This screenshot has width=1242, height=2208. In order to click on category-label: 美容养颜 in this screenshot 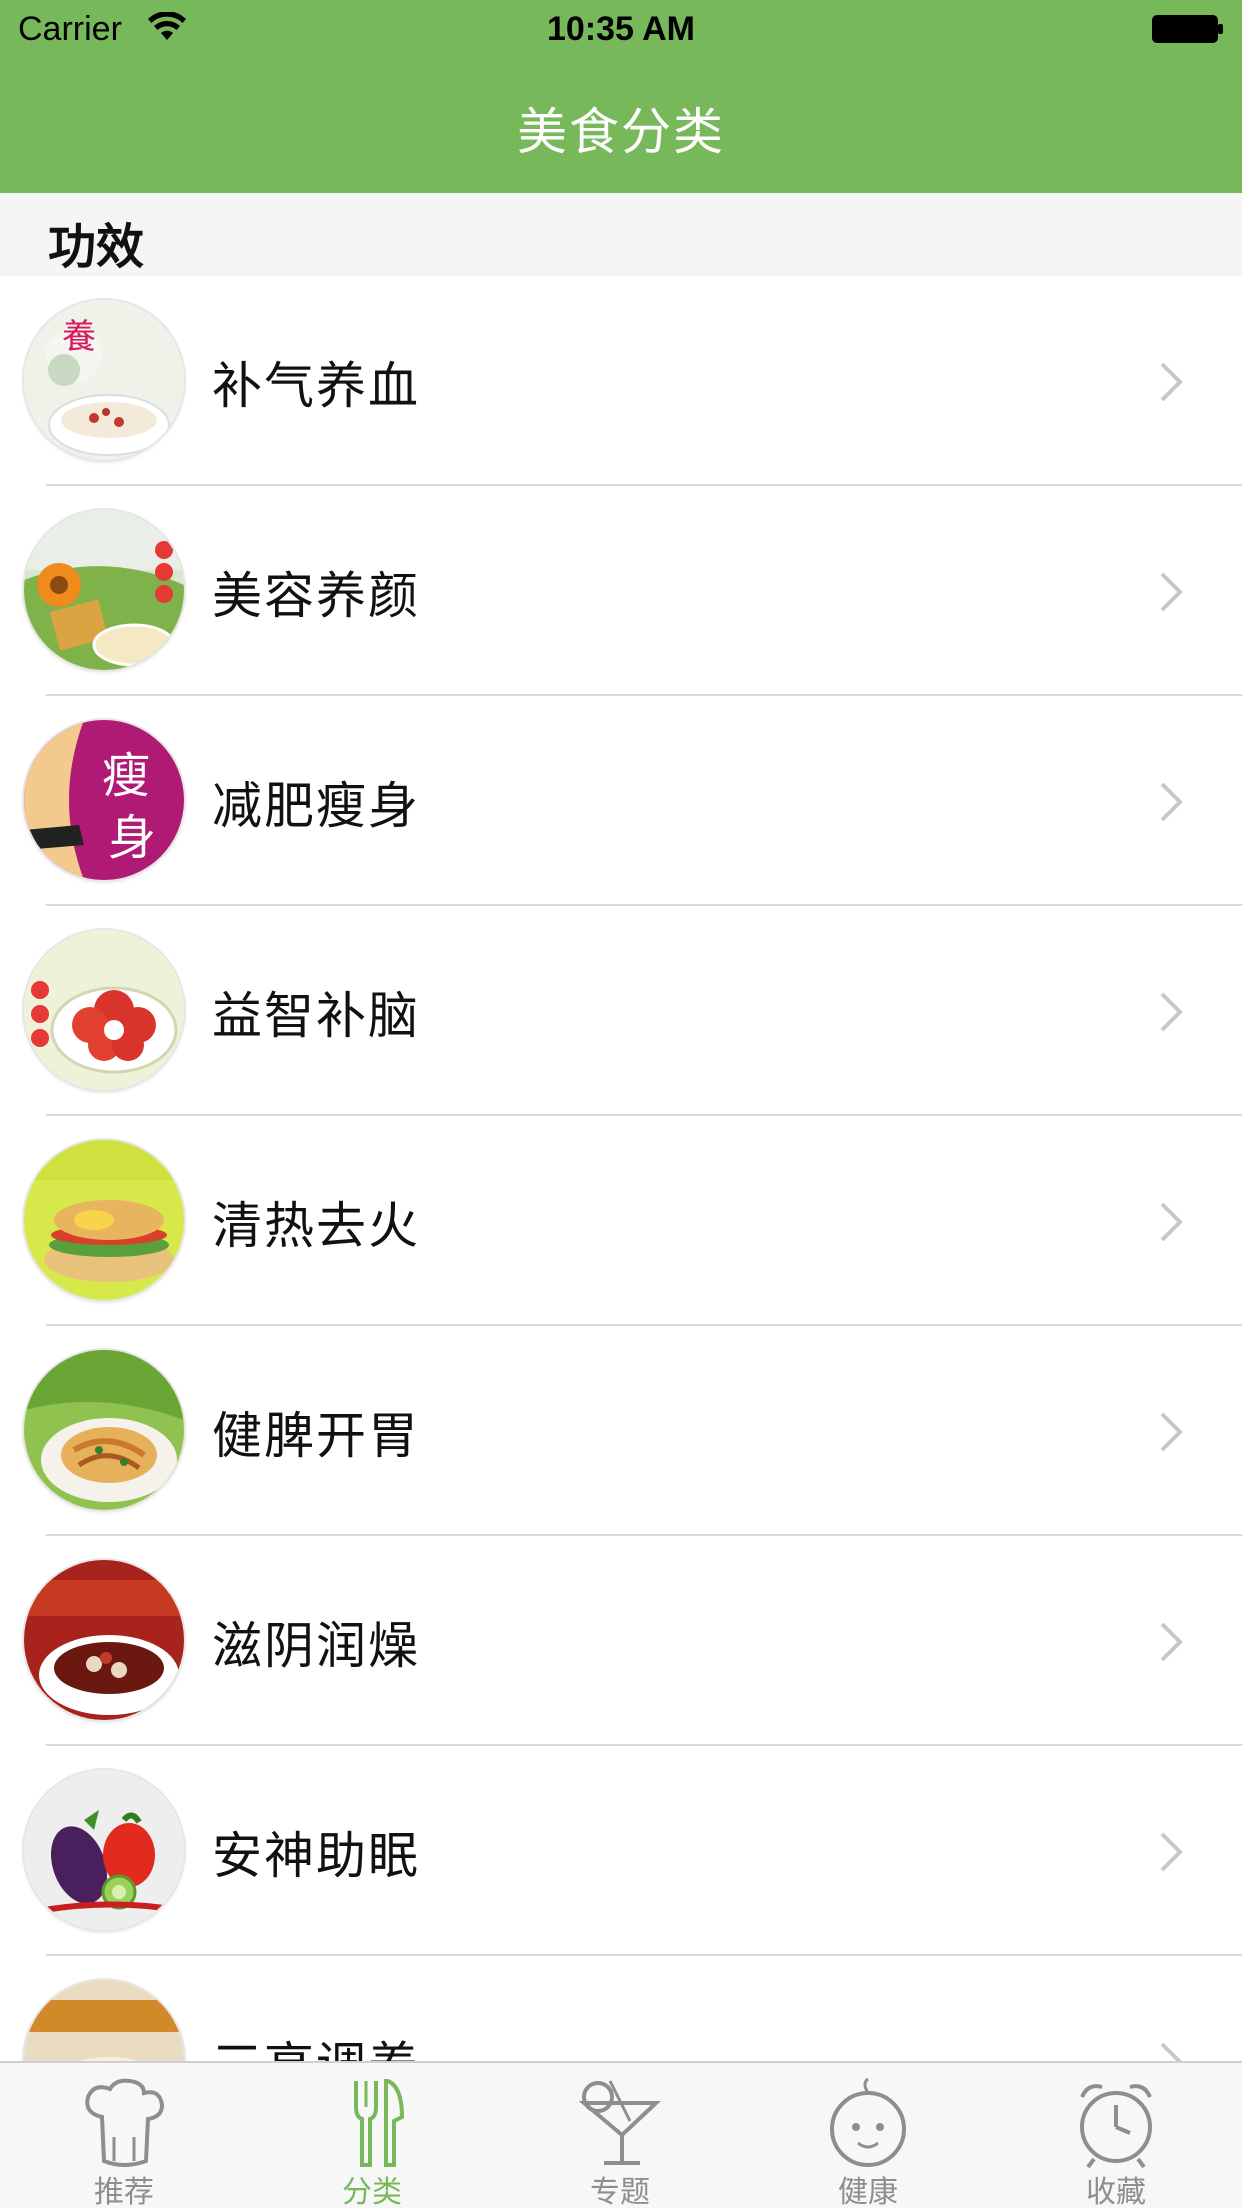, I will do `click(316, 596)`.